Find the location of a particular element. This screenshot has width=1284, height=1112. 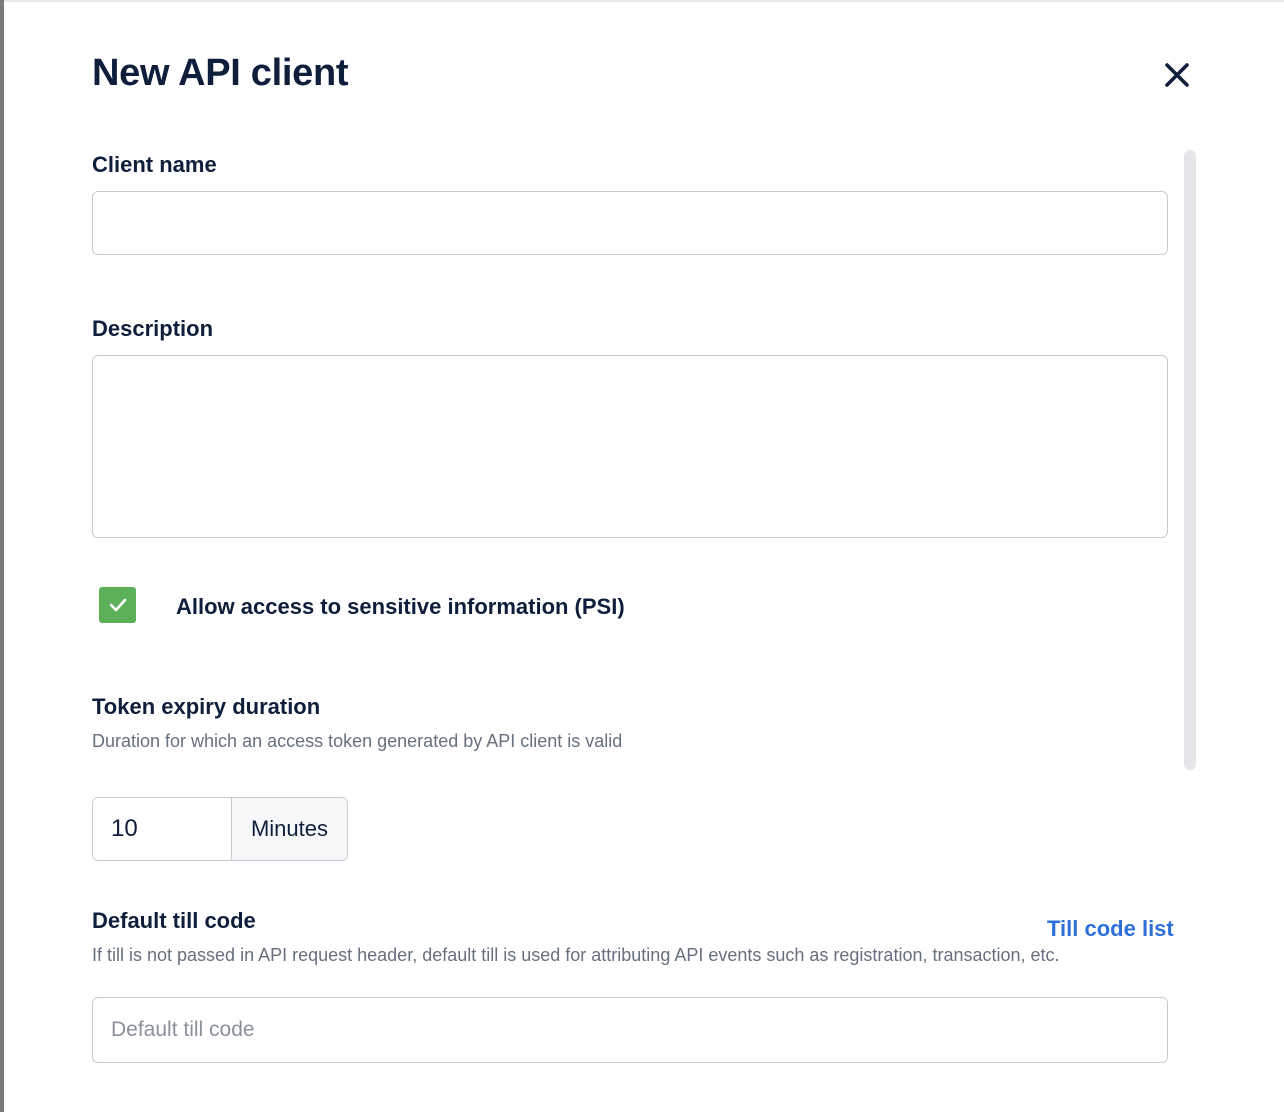

description-label: Description is located at coordinates (153, 328).